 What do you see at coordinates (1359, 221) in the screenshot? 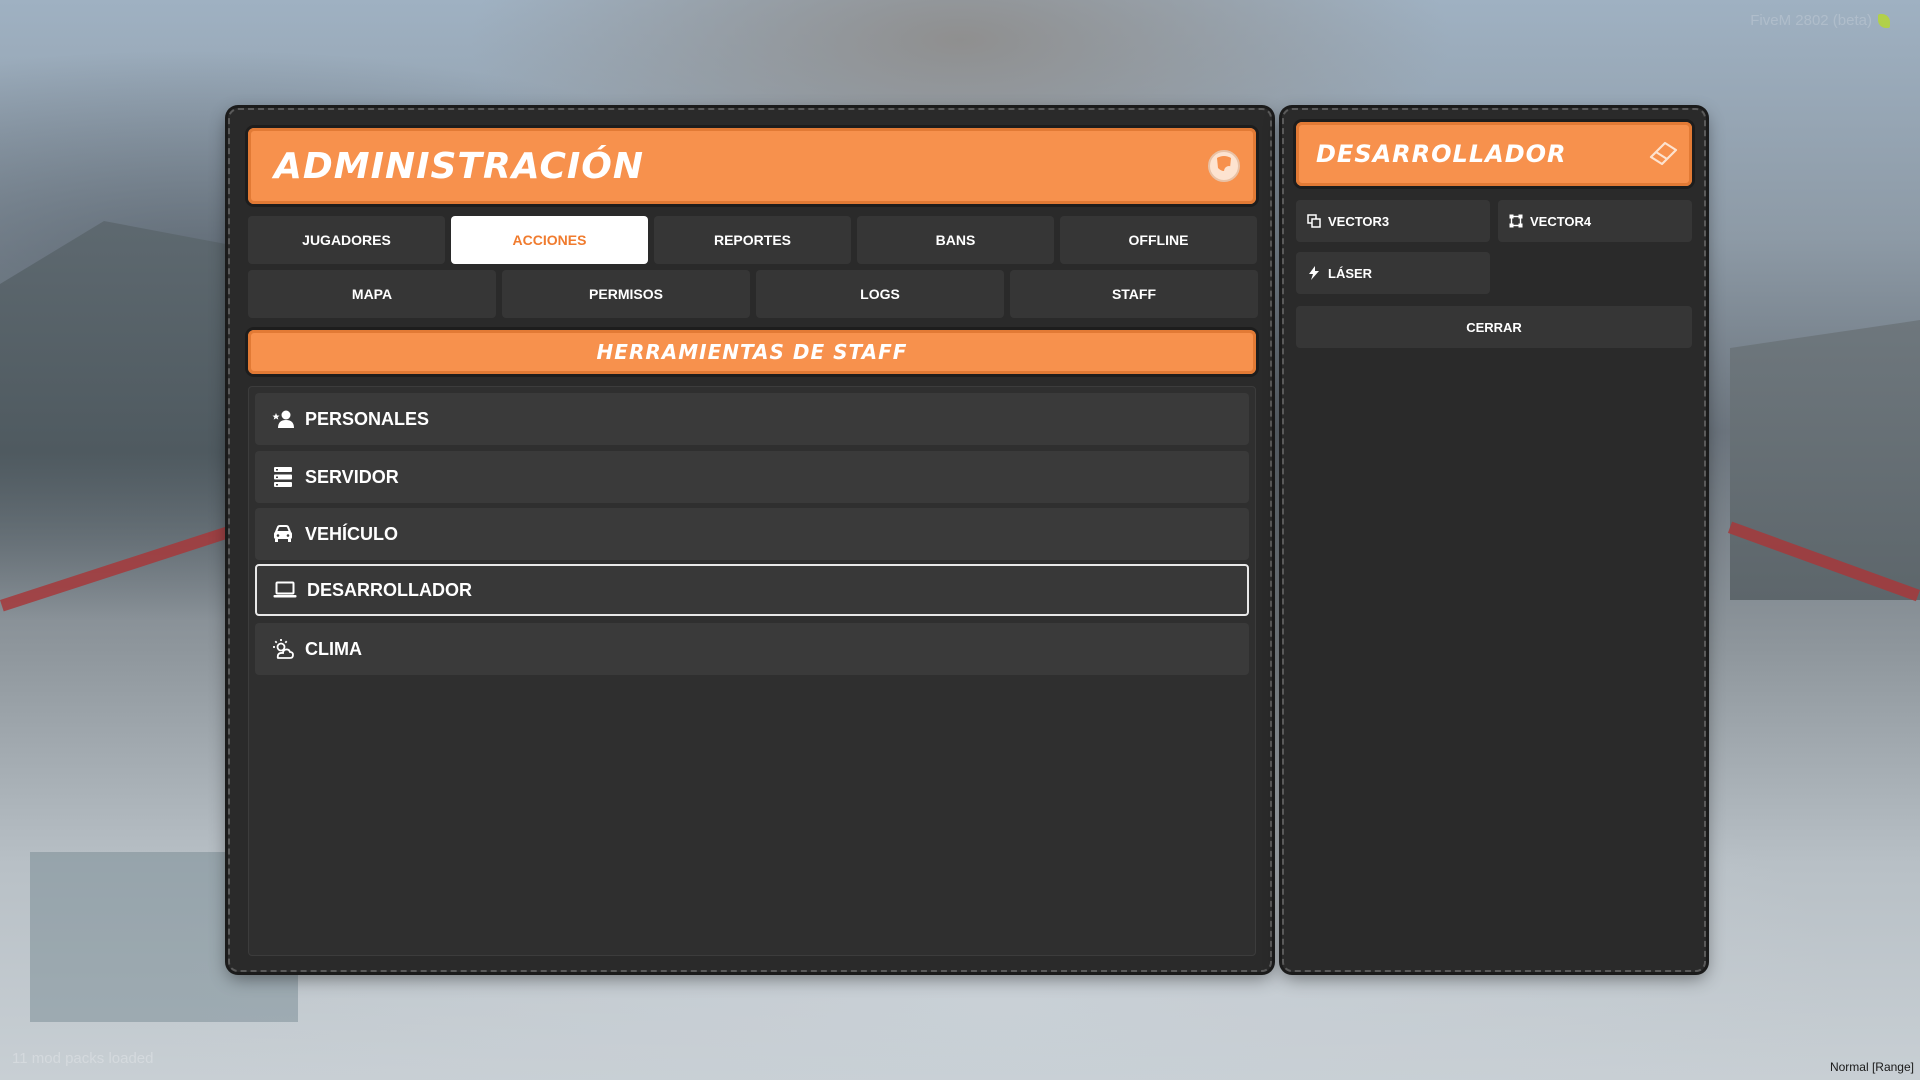
I see `vector3-label: VECTOR3` at bounding box center [1359, 221].